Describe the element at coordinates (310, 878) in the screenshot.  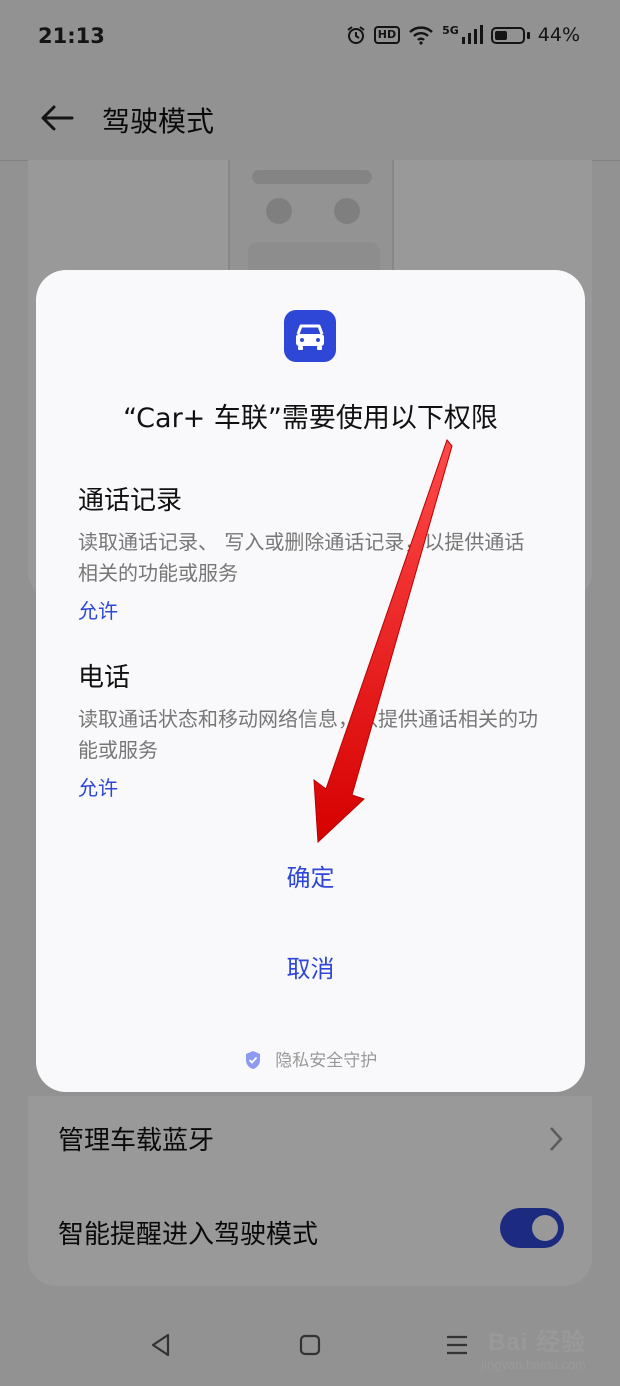
I see `confirm-button: 确定` at that location.